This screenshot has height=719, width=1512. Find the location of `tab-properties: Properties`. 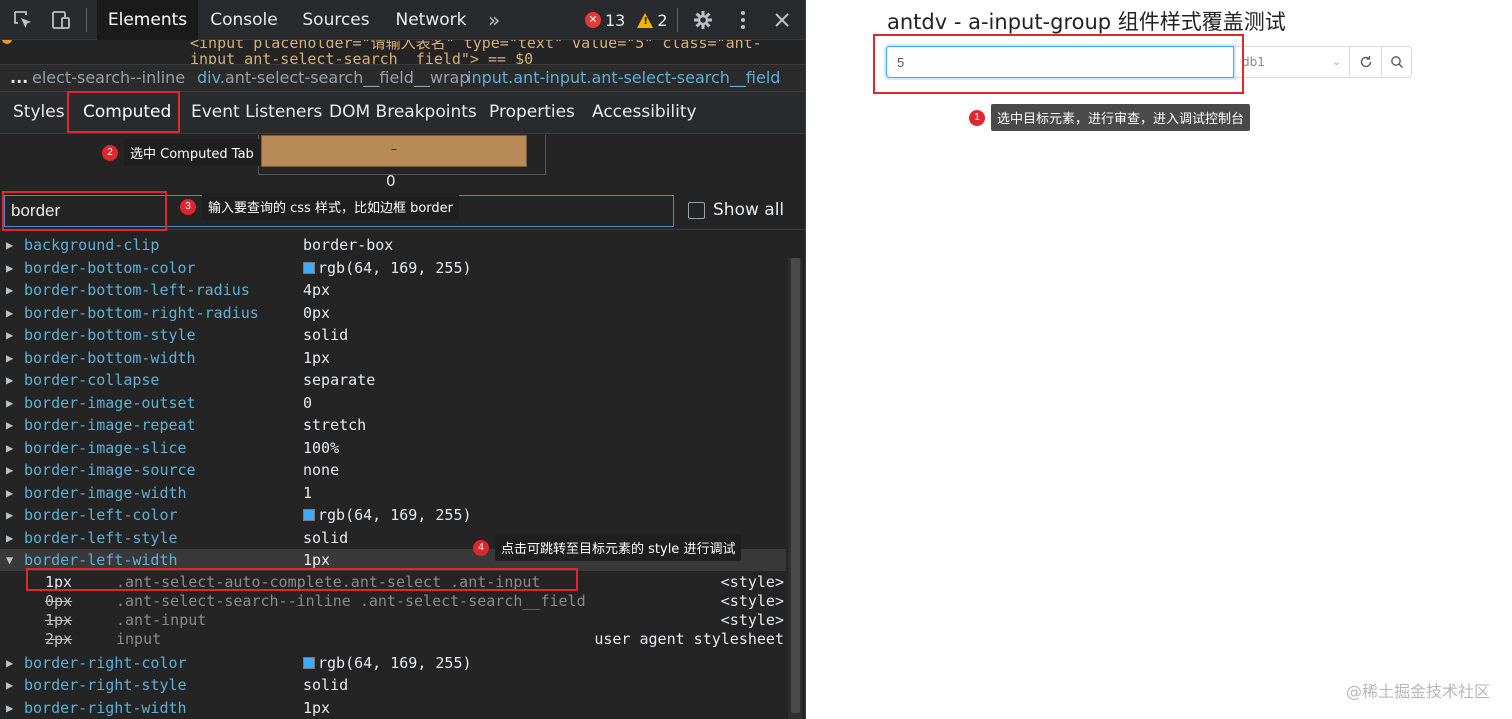

tab-properties: Properties is located at coordinates (532, 113).